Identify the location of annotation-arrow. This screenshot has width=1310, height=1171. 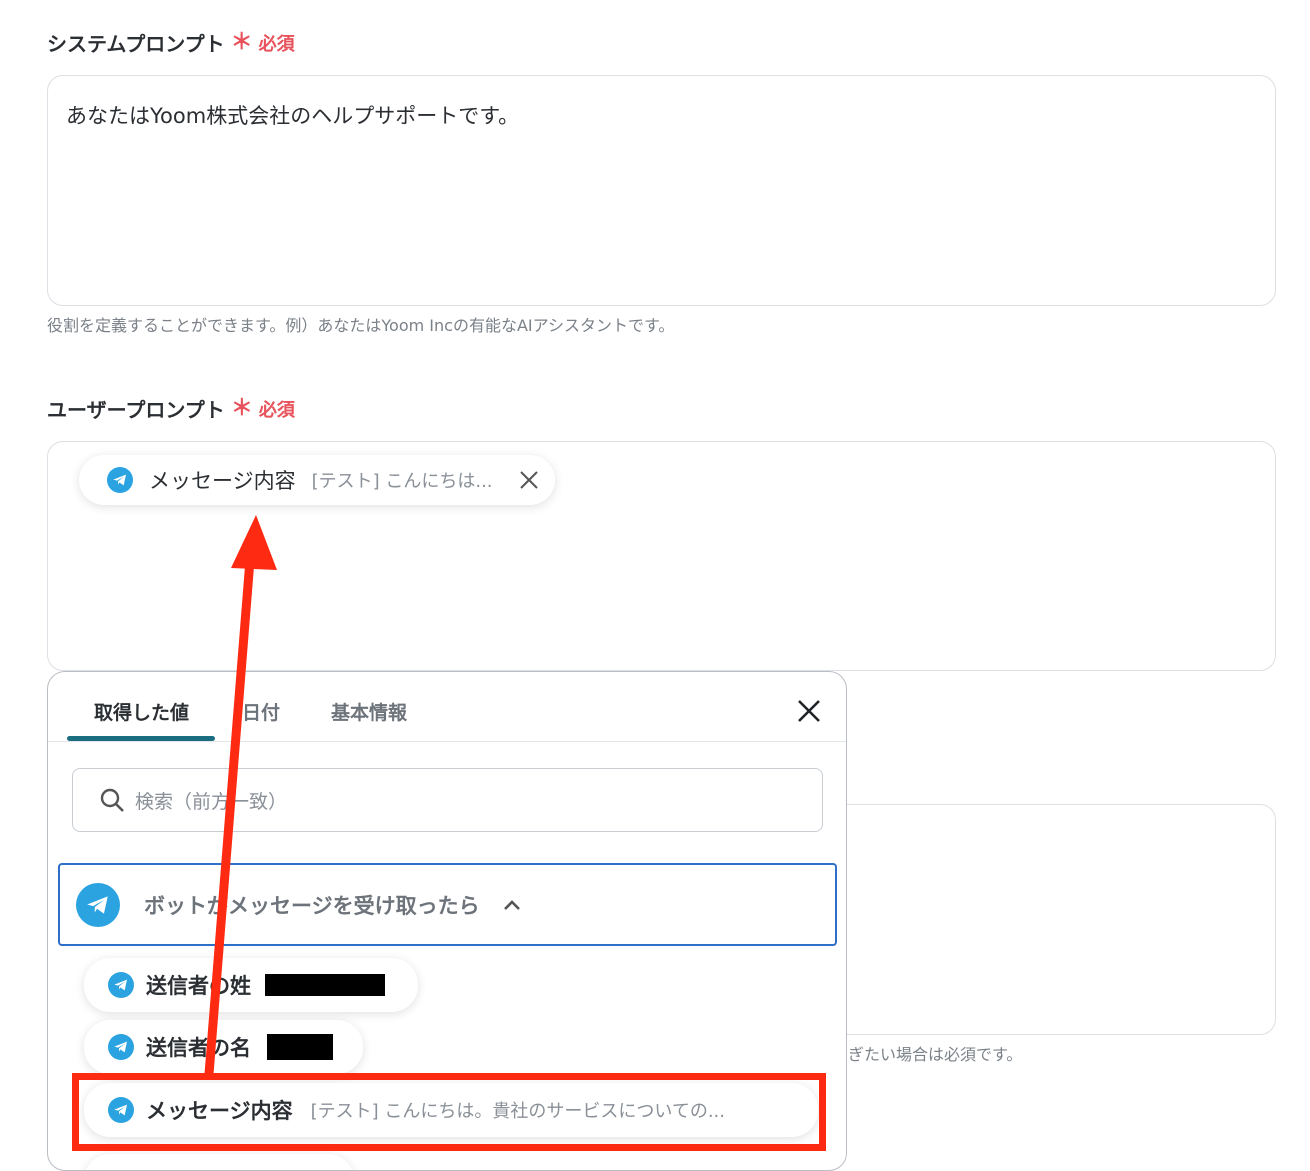
(240, 797).